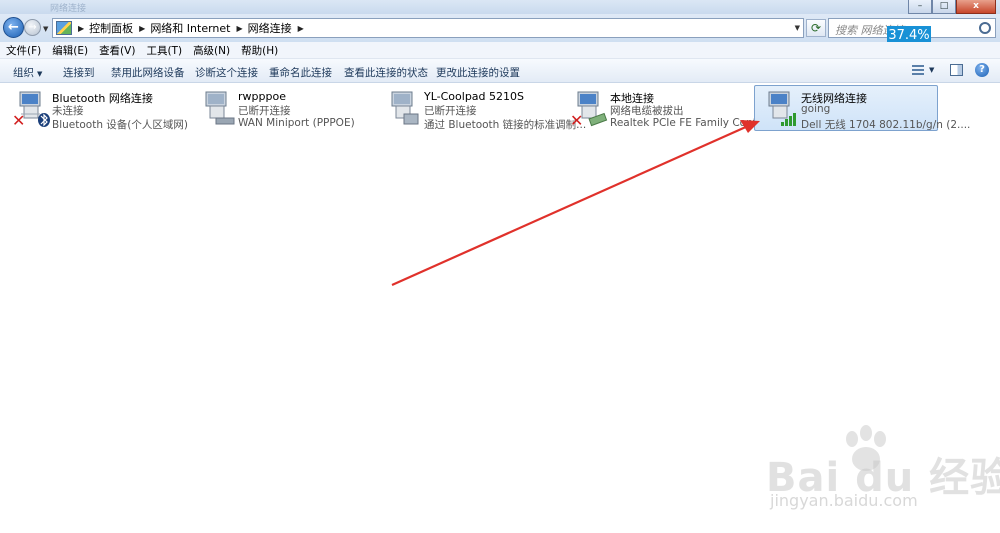 The height and width of the screenshot is (533, 1000). Describe the element at coordinates (68, 111) in the screenshot. I see `connection-status: 未连接` at that location.